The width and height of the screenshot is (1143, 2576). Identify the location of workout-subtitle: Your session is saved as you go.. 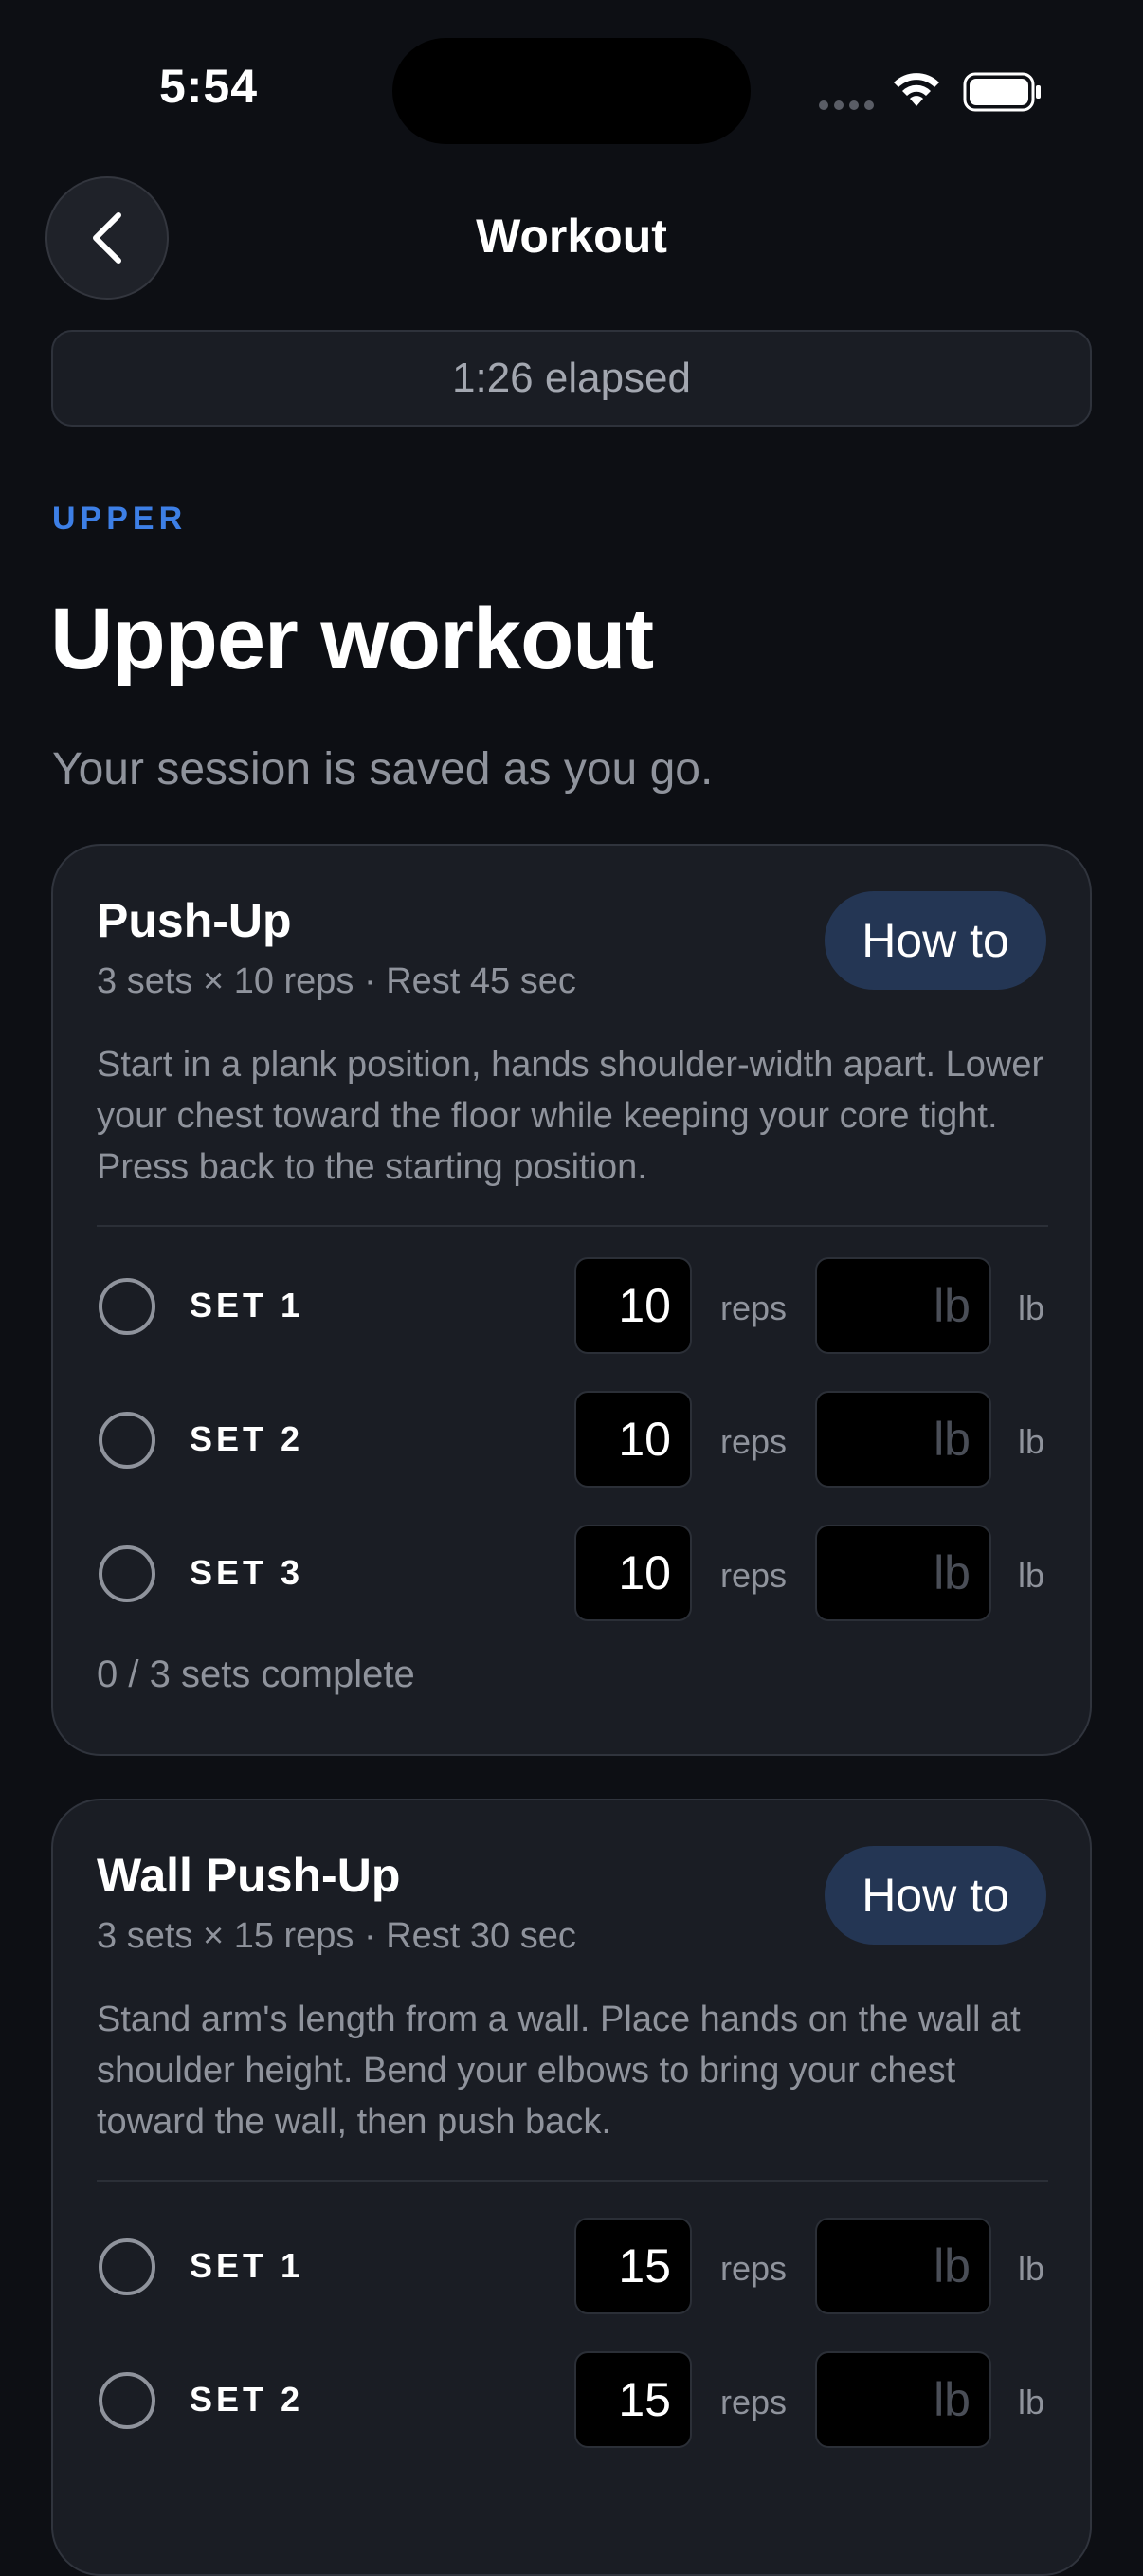
(383, 769).